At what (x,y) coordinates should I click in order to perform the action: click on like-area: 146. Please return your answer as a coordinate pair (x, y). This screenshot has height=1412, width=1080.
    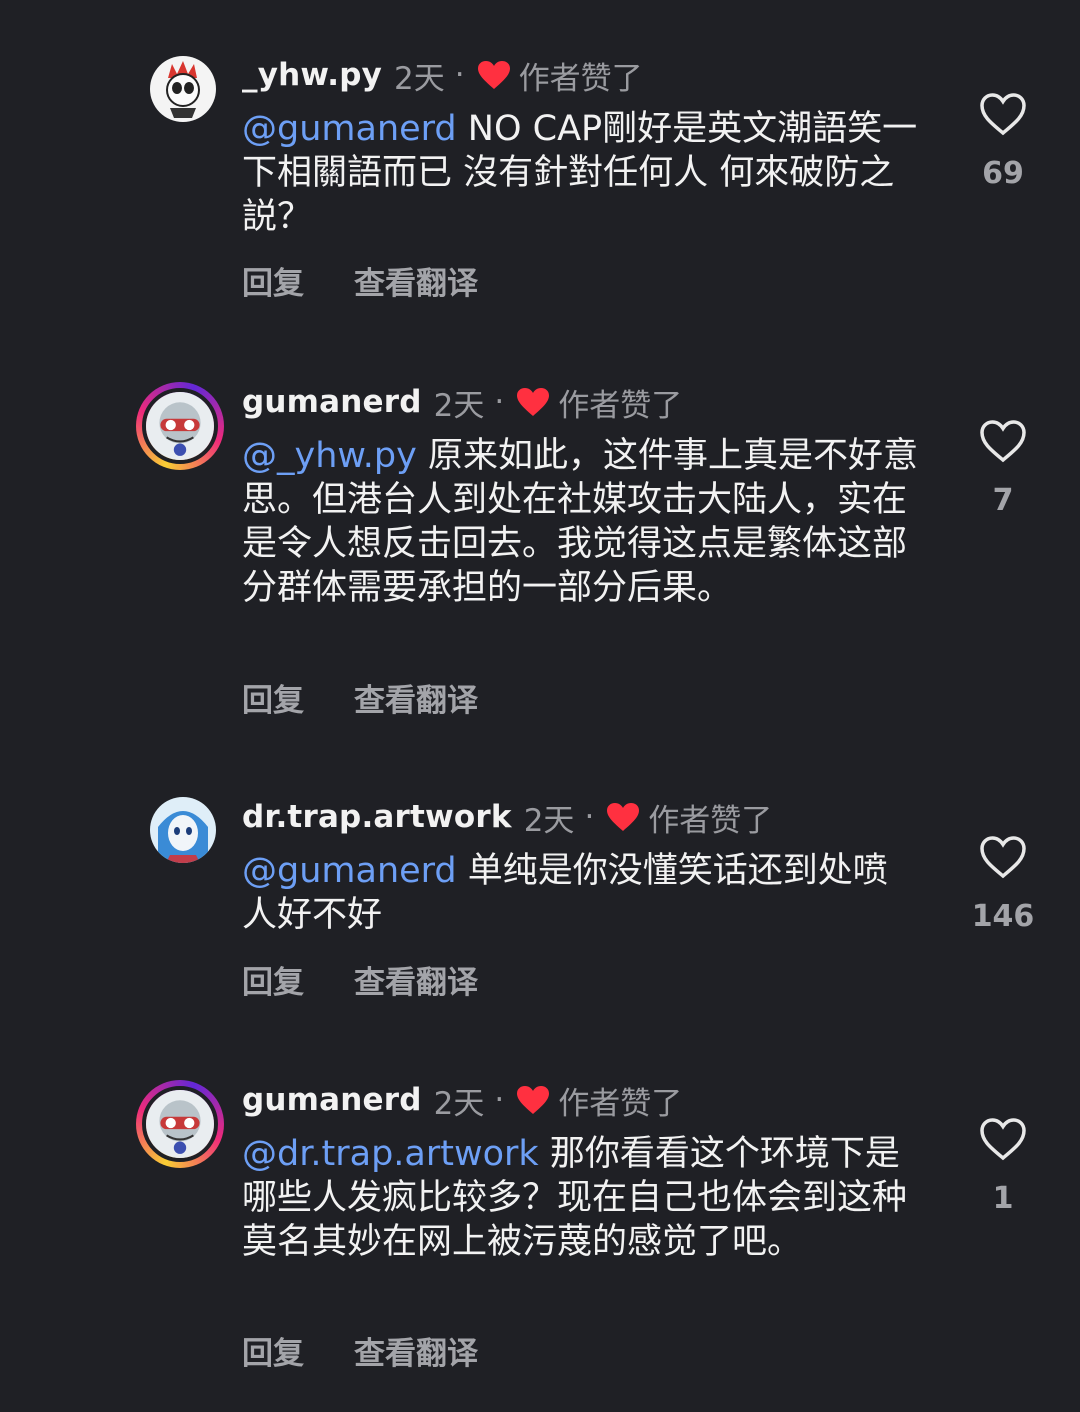
    Looking at the image, I should click on (1003, 884).